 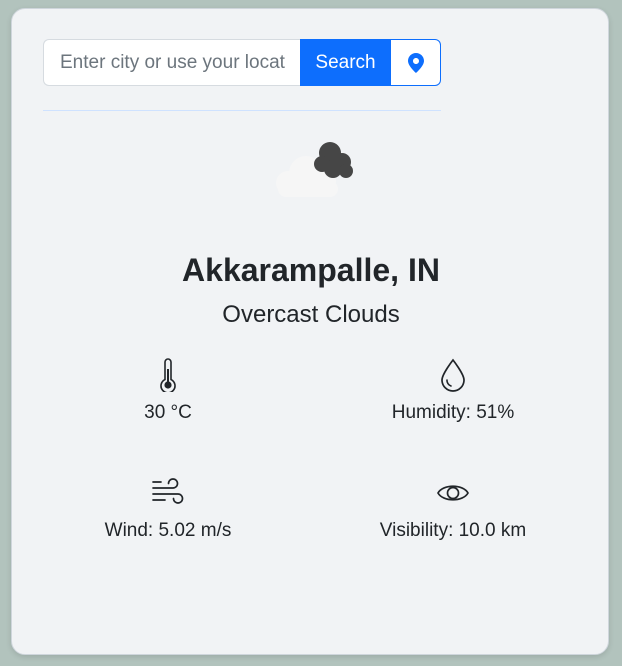 I want to click on wind-icon, so click(x=168, y=491).